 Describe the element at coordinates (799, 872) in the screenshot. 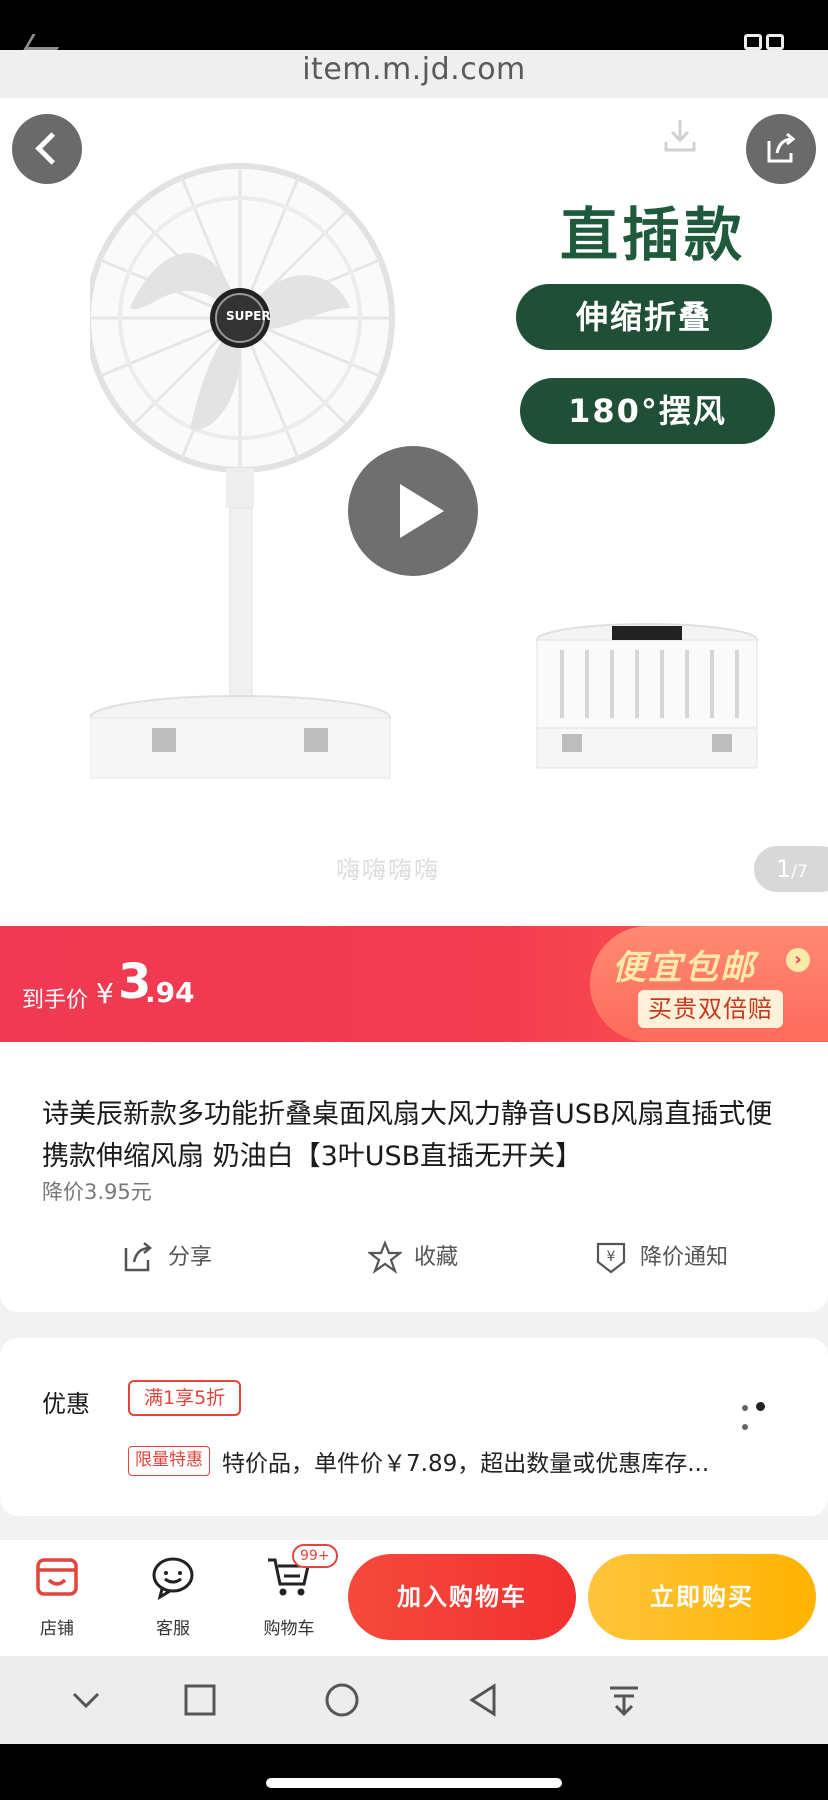

I see `page-total: /7` at that location.